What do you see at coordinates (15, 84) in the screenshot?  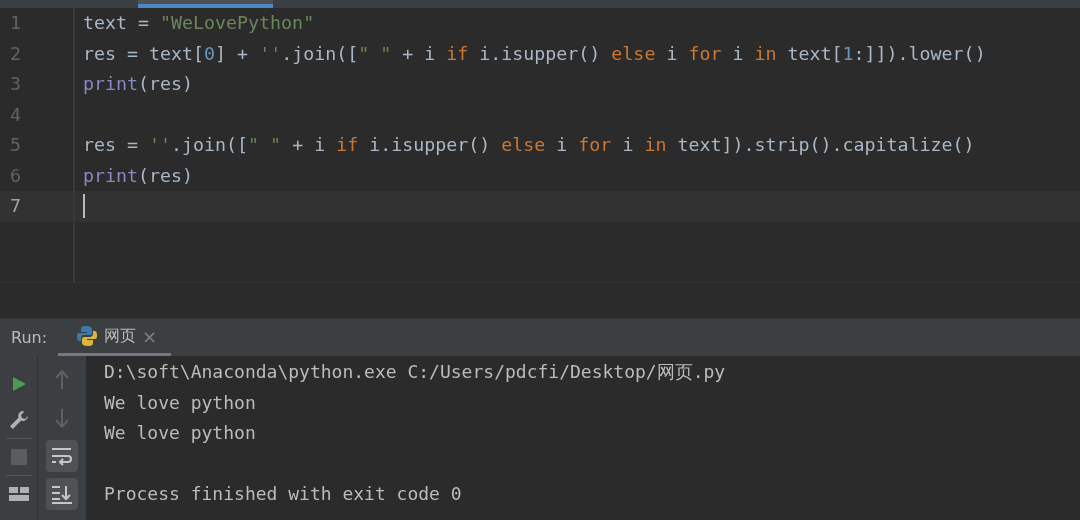 I see `line-number: 3` at bounding box center [15, 84].